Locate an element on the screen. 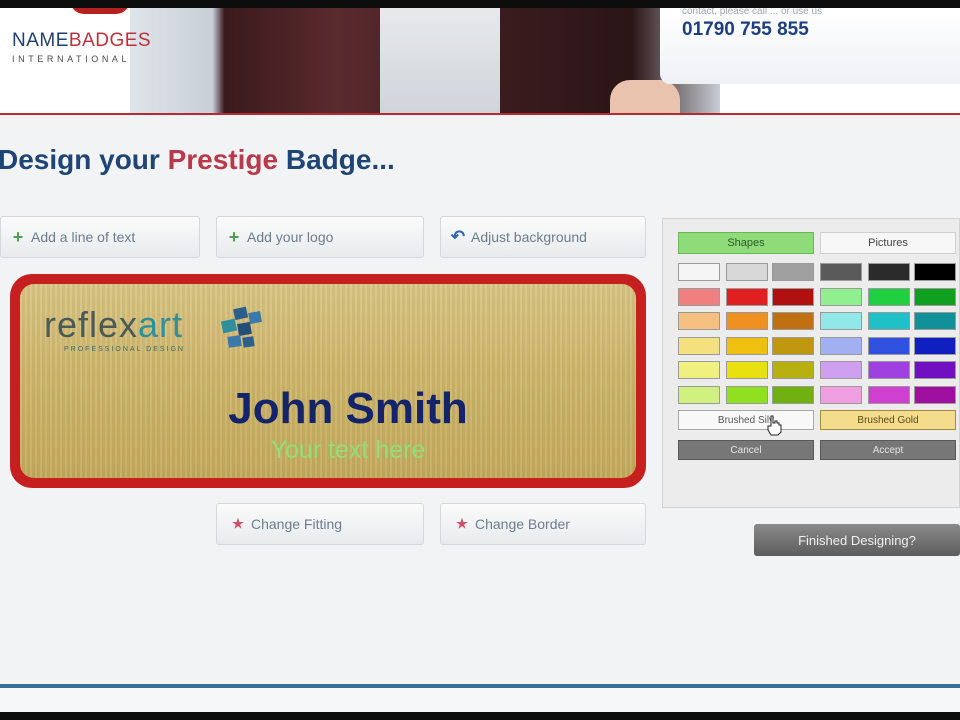  badge-logo-text: reflexart is located at coordinates (113, 325).